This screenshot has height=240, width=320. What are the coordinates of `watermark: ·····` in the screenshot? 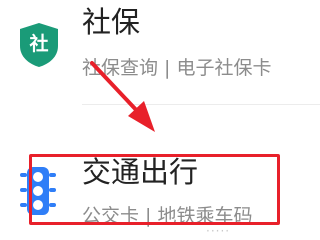 It's located at (218, 231).